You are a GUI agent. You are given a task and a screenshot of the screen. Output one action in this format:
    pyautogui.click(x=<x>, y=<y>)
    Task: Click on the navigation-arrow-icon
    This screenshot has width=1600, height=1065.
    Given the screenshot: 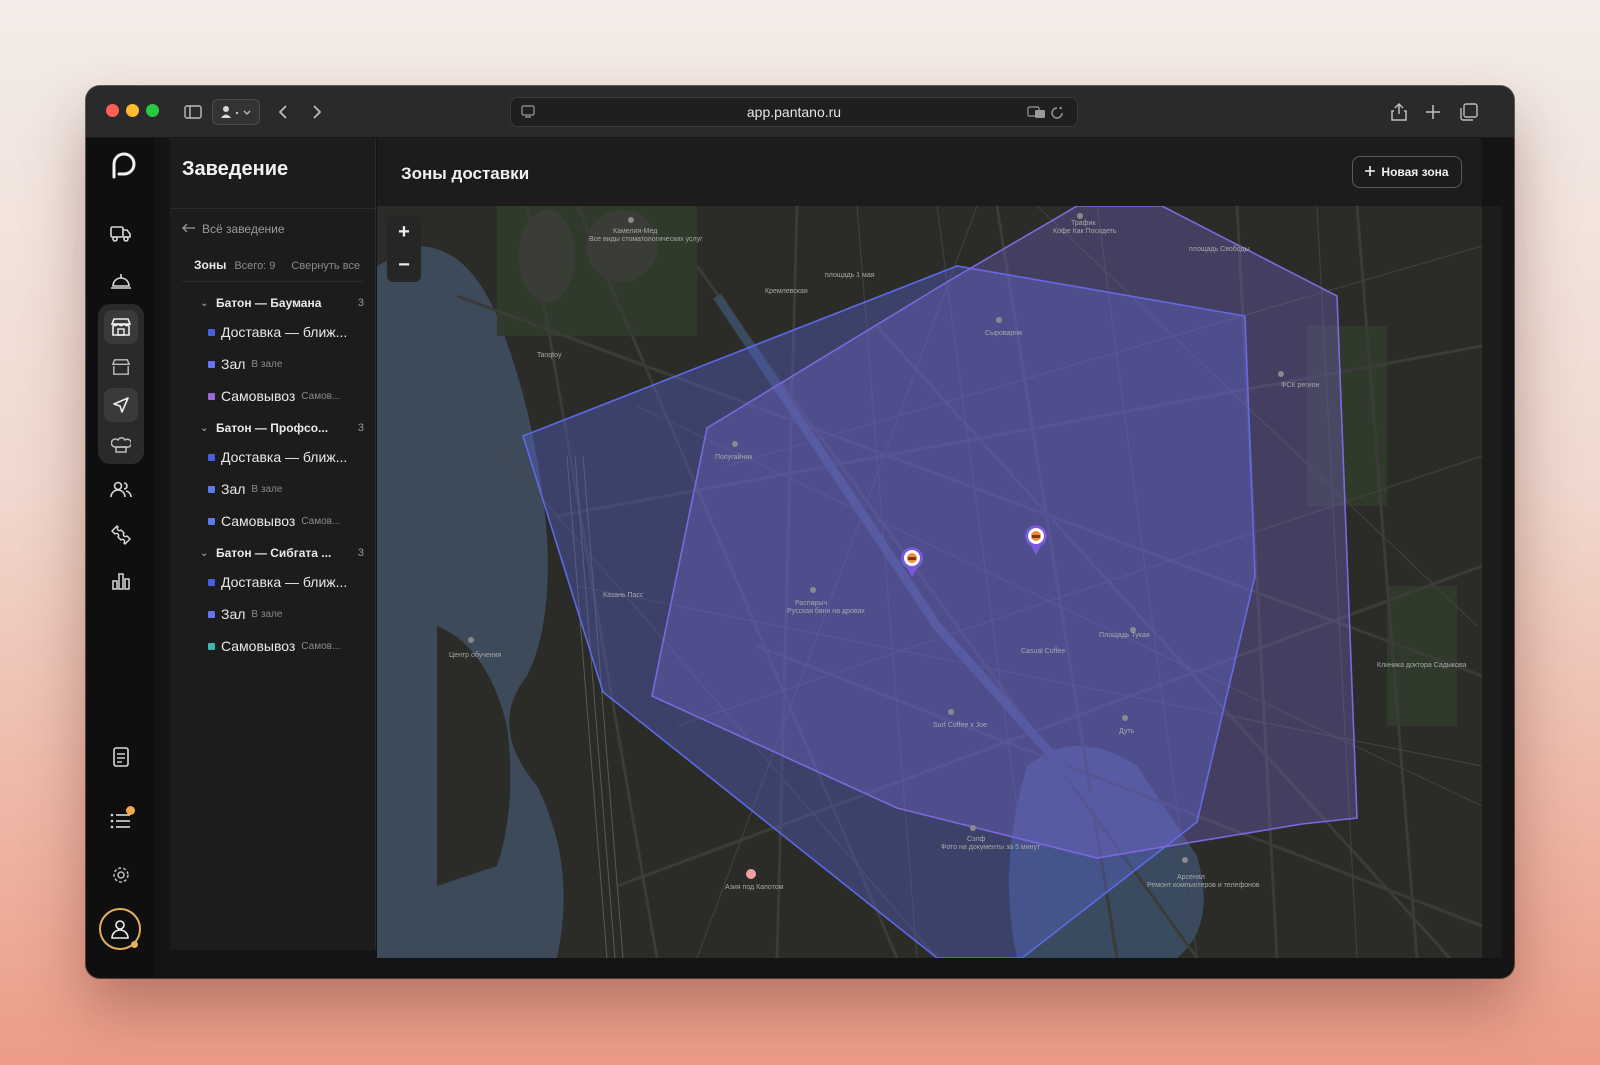 What is the action you would take?
    pyautogui.click(x=121, y=405)
    